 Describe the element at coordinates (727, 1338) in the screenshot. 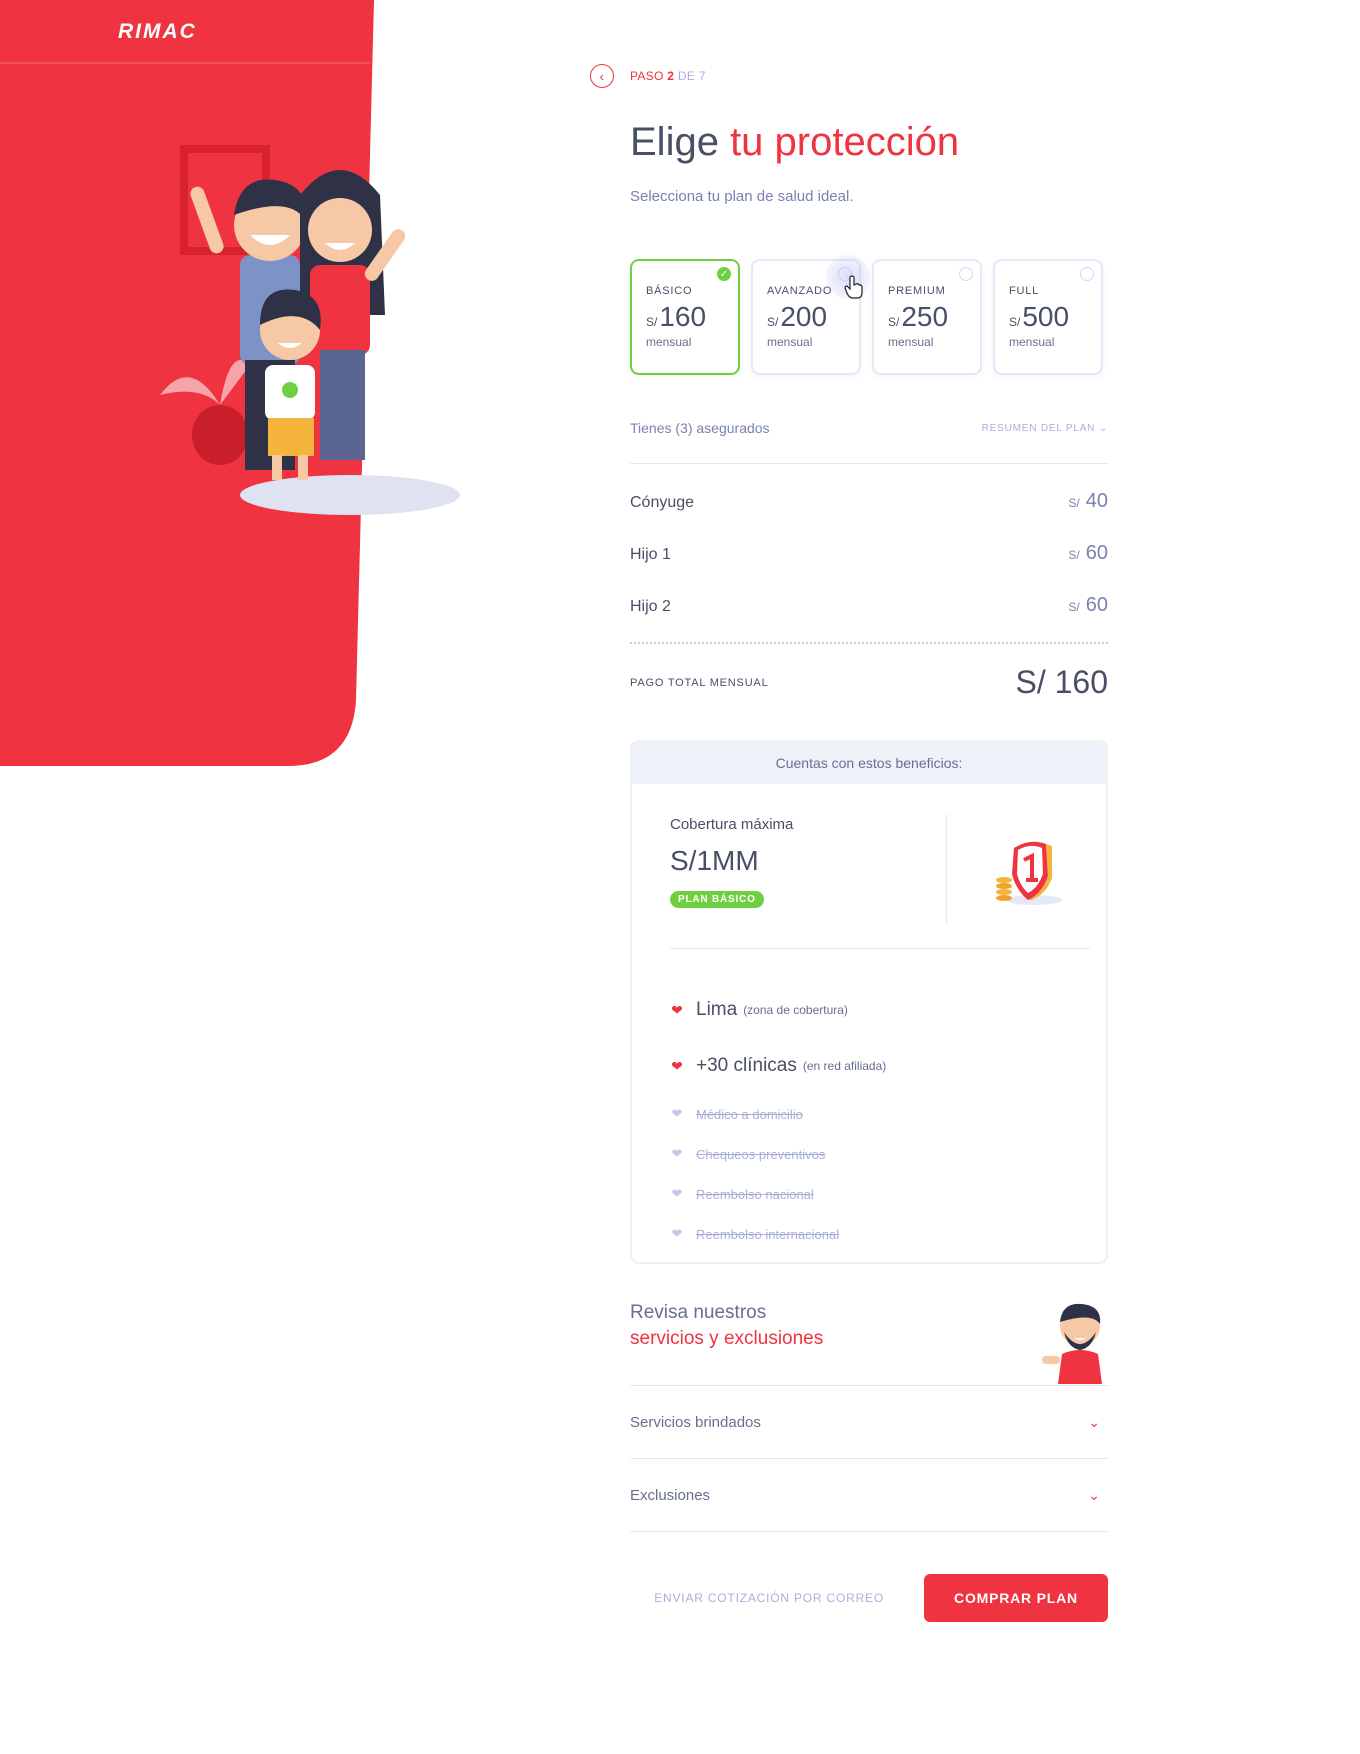

I see `review-line-2: servicios y exclusiones` at that location.